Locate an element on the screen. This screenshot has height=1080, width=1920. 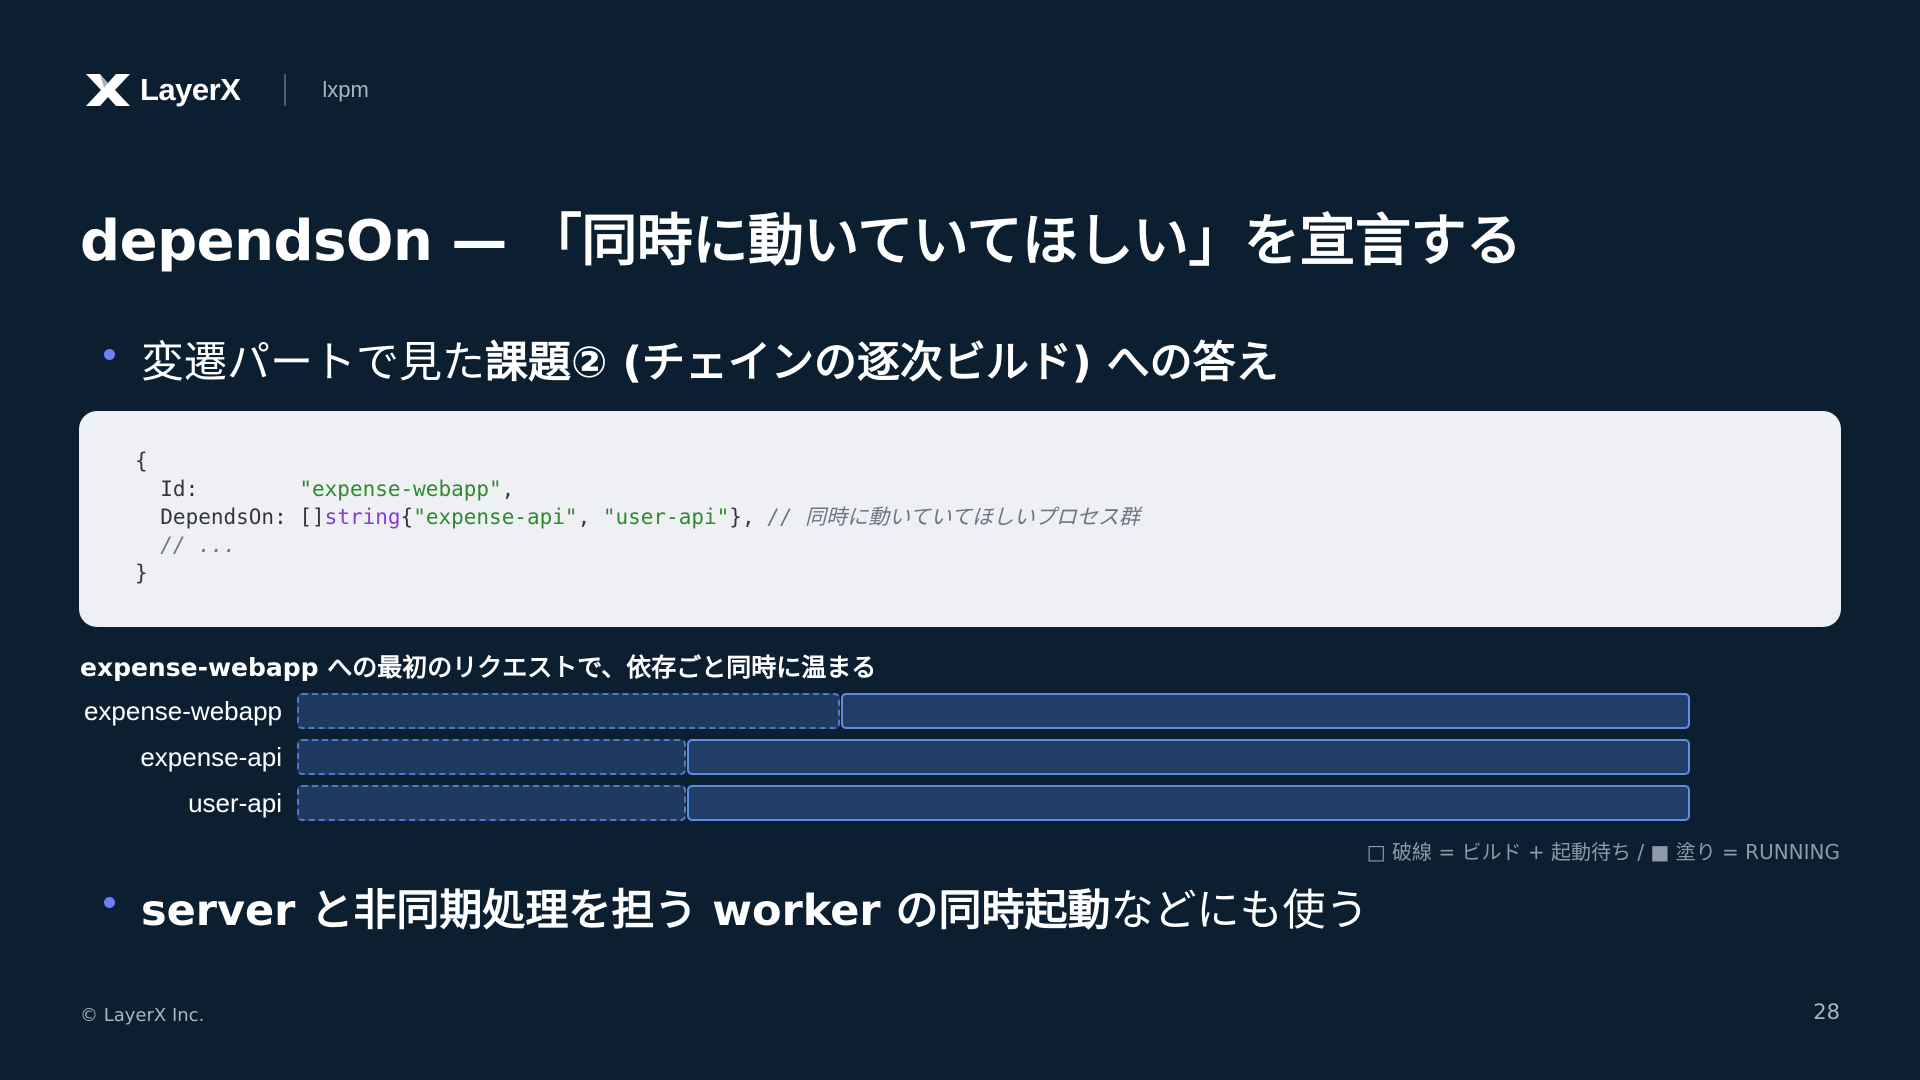
timeline-row: expense-api is located at coordinates (960, 757).